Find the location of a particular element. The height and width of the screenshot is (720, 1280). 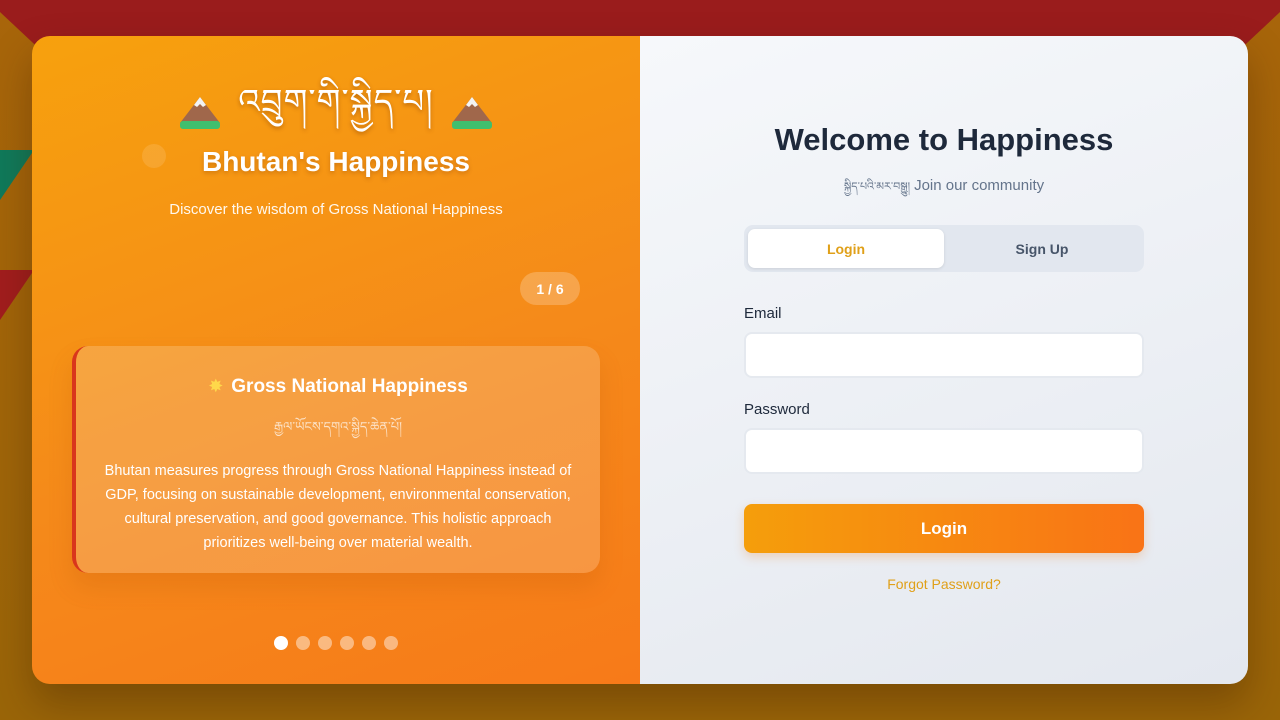

red-flag-decor is located at coordinates (17, 295).